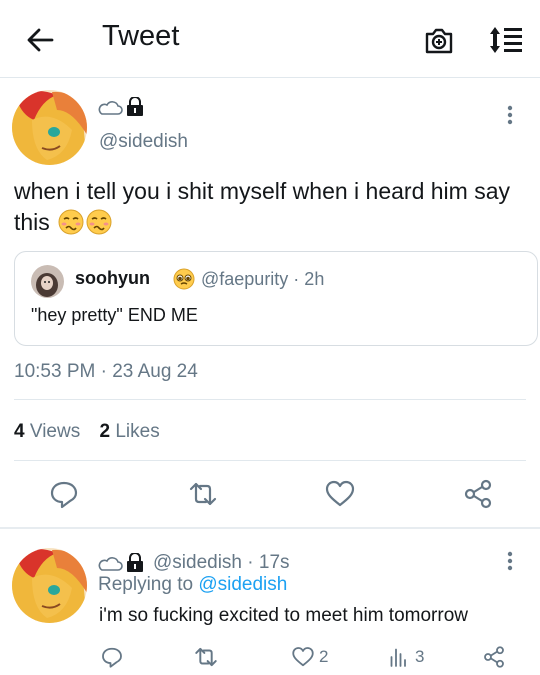 Image resolution: width=540 pixels, height=675 pixels. I want to click on reply-retweet-button, so click(206, 657).